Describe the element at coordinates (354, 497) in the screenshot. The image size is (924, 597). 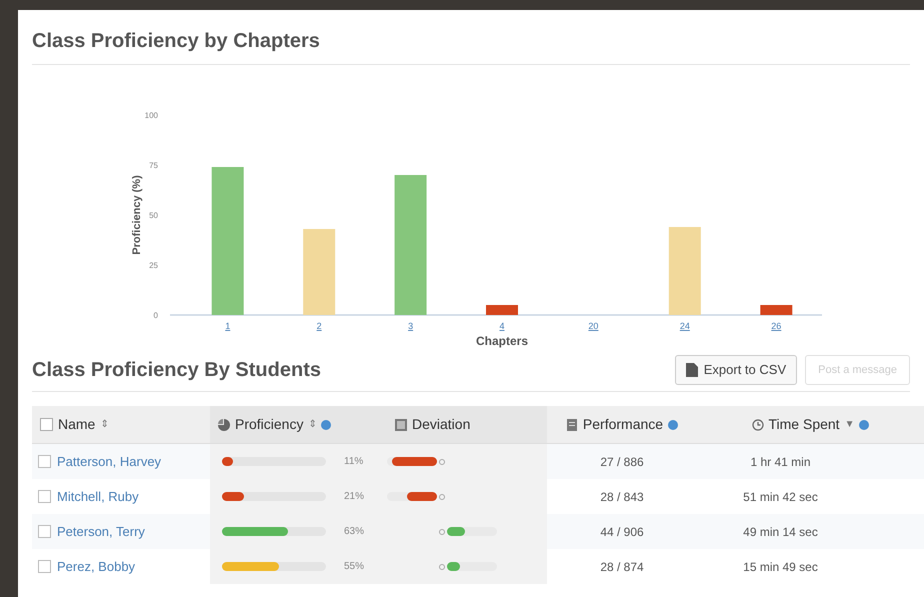
I see `proficiency-value: 21%` at that location.